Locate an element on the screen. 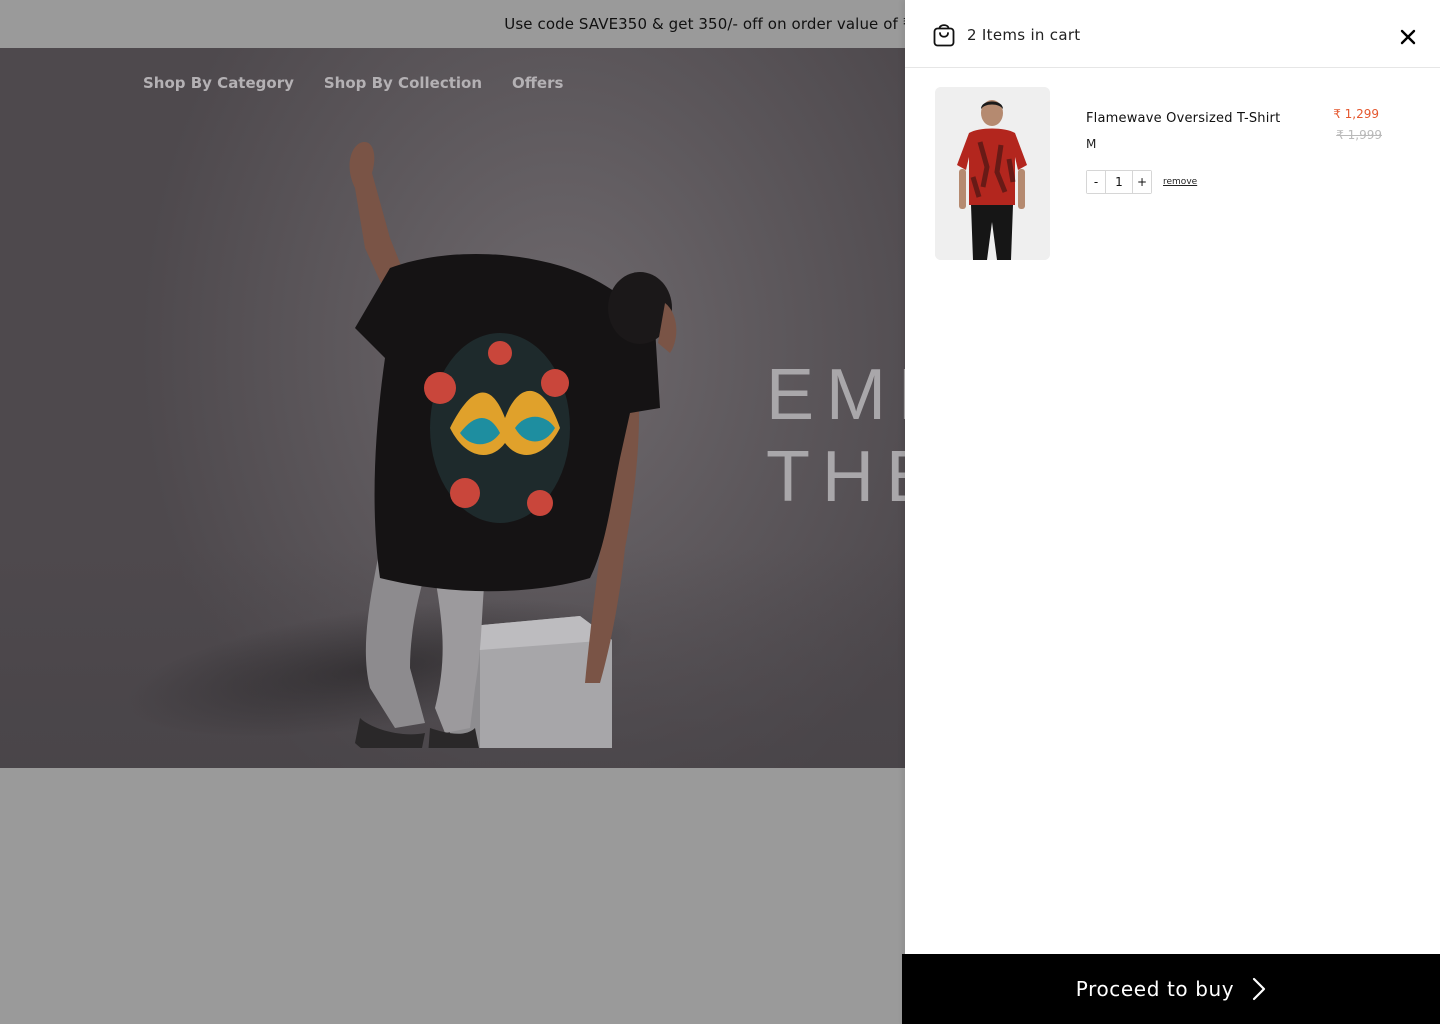  product-name-link: Flamewave Oversized T-Shirt is located at coordinates (1183, 118).